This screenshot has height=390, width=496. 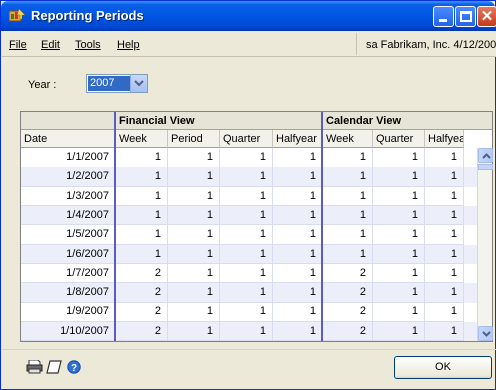 What do you see at coordinates (68, 254) in the screenshot?
I see `col-date-cell: 1/6/2007` at bounding box center [68, 254].